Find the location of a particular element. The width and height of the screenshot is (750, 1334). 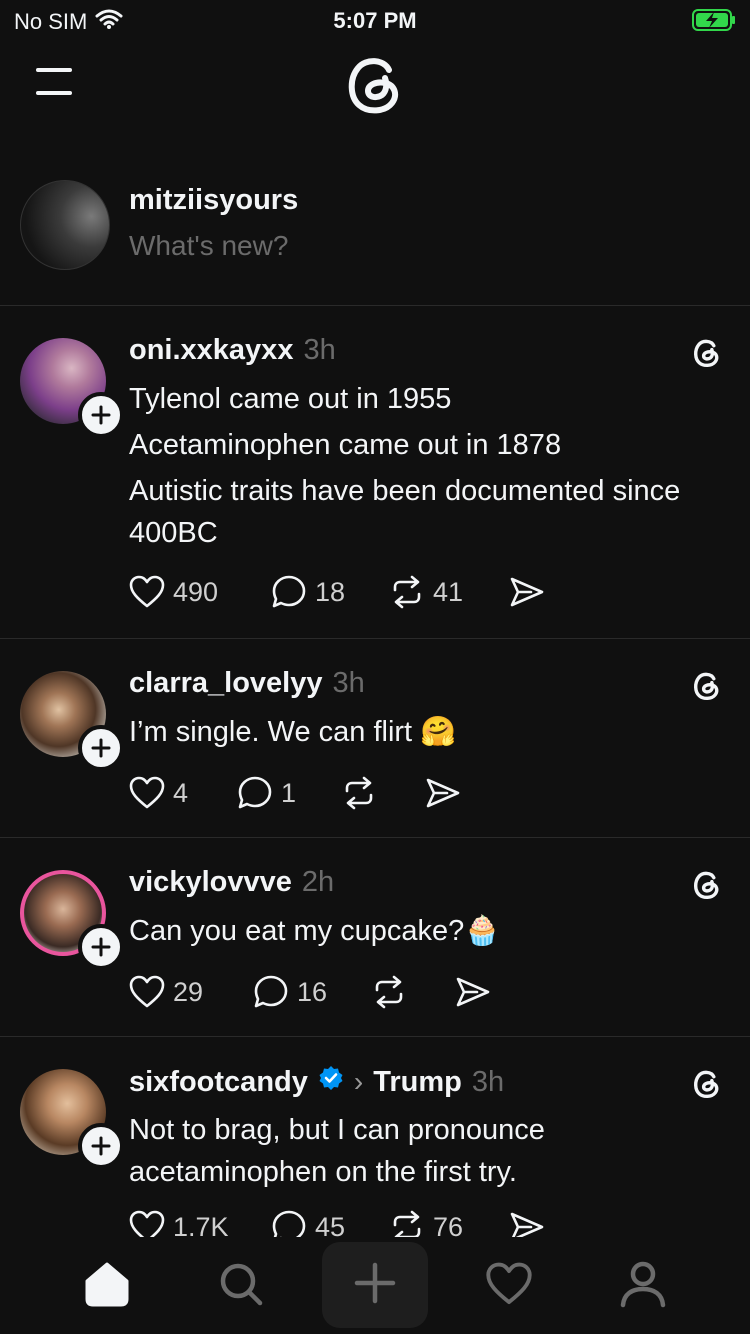

reply-count: 18 is located at coordinates (330, 591).